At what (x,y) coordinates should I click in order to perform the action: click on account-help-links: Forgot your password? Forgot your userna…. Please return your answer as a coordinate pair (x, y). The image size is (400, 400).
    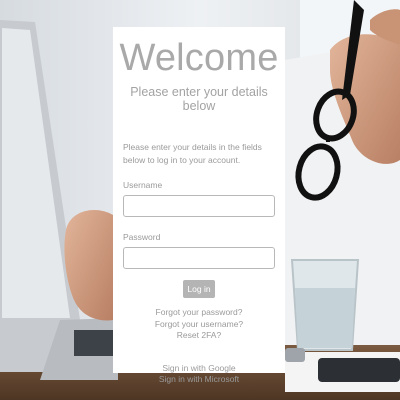
    Looking at the image, I should click on (199, 324).